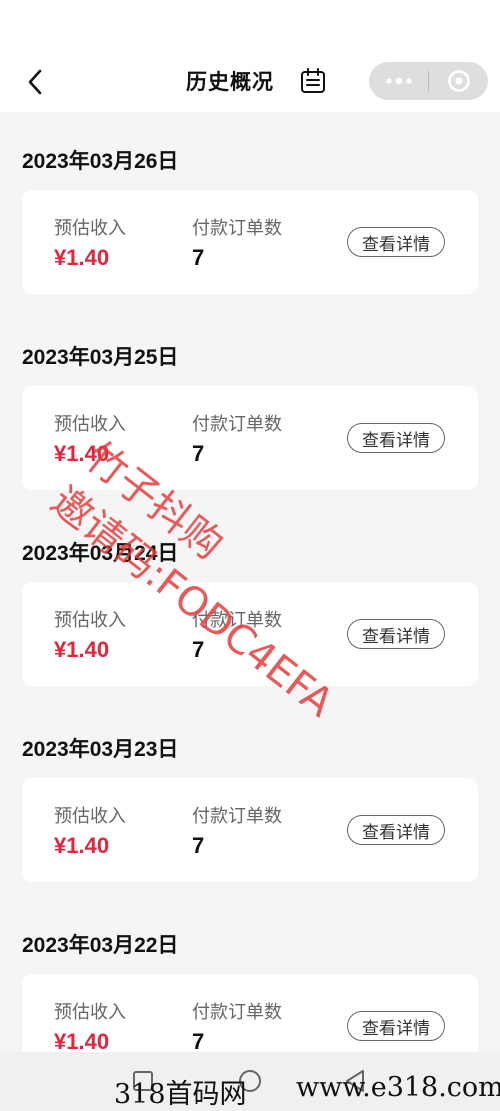 This screenshot has width=500, height=1111. What do you see at coordinates (398, 1087) in the screenshot?
I see `footer-site-url: www.e318.com` at bounding box center [398, 1087].